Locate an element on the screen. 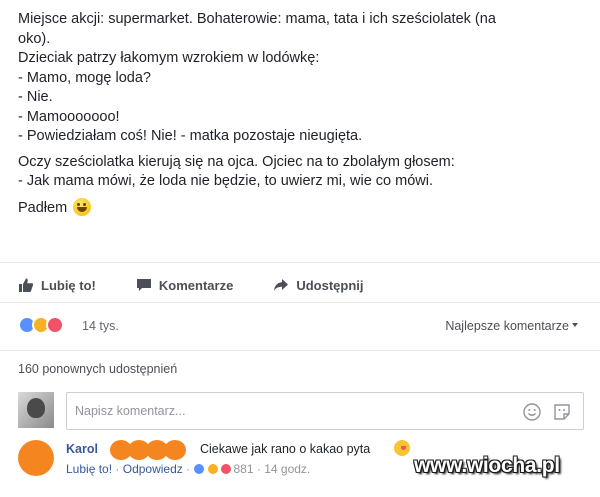 This screenshot has height=497, width=600. like-button-label: Lubię to! is located at coordinates (68, 285).